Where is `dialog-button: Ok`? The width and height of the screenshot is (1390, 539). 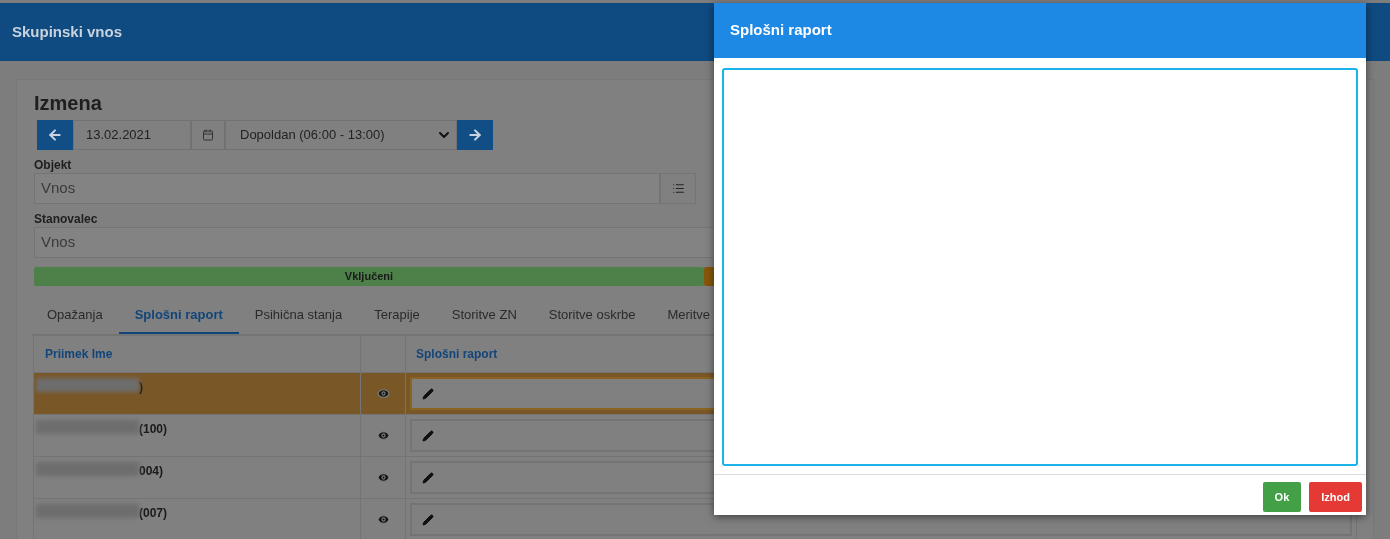
dialog-button: Ok is located at coordinates (1282, 497).